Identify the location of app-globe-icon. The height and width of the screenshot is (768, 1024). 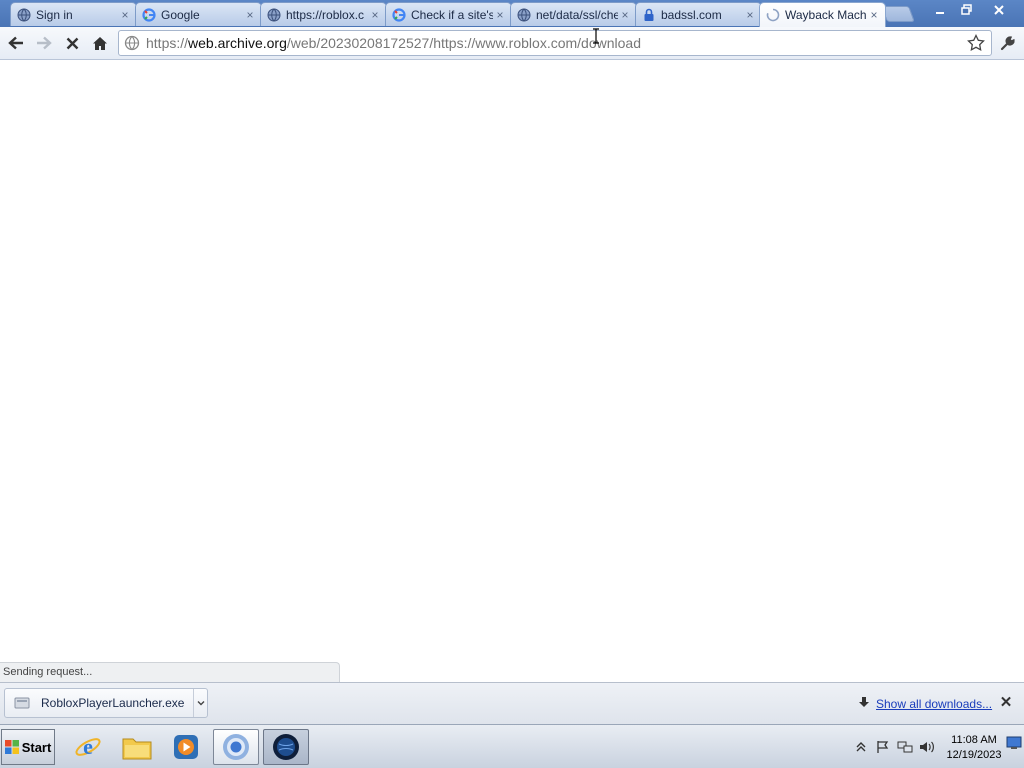
(286, 747).